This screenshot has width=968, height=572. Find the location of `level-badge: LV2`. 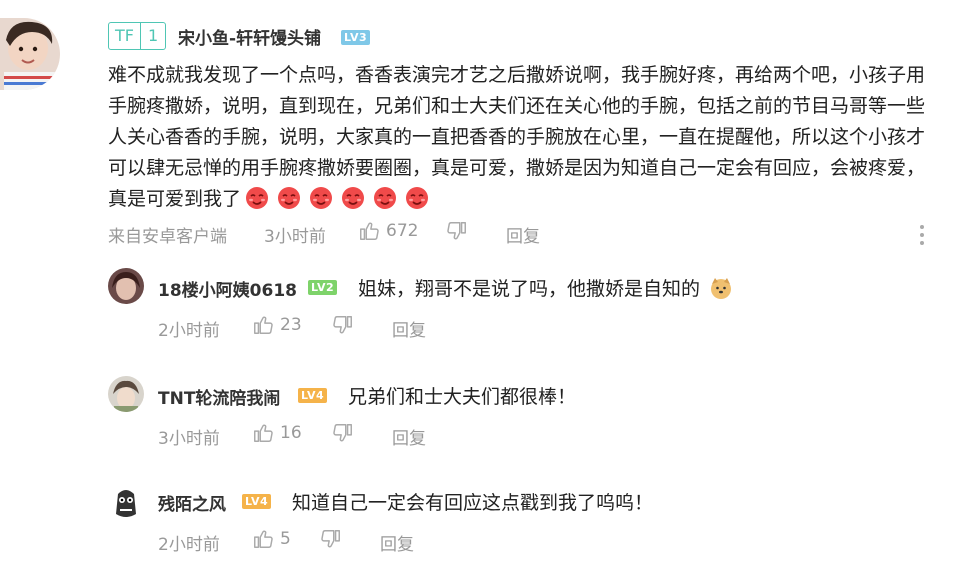

level-badge: LV2 is located at coordinates (323, 287).